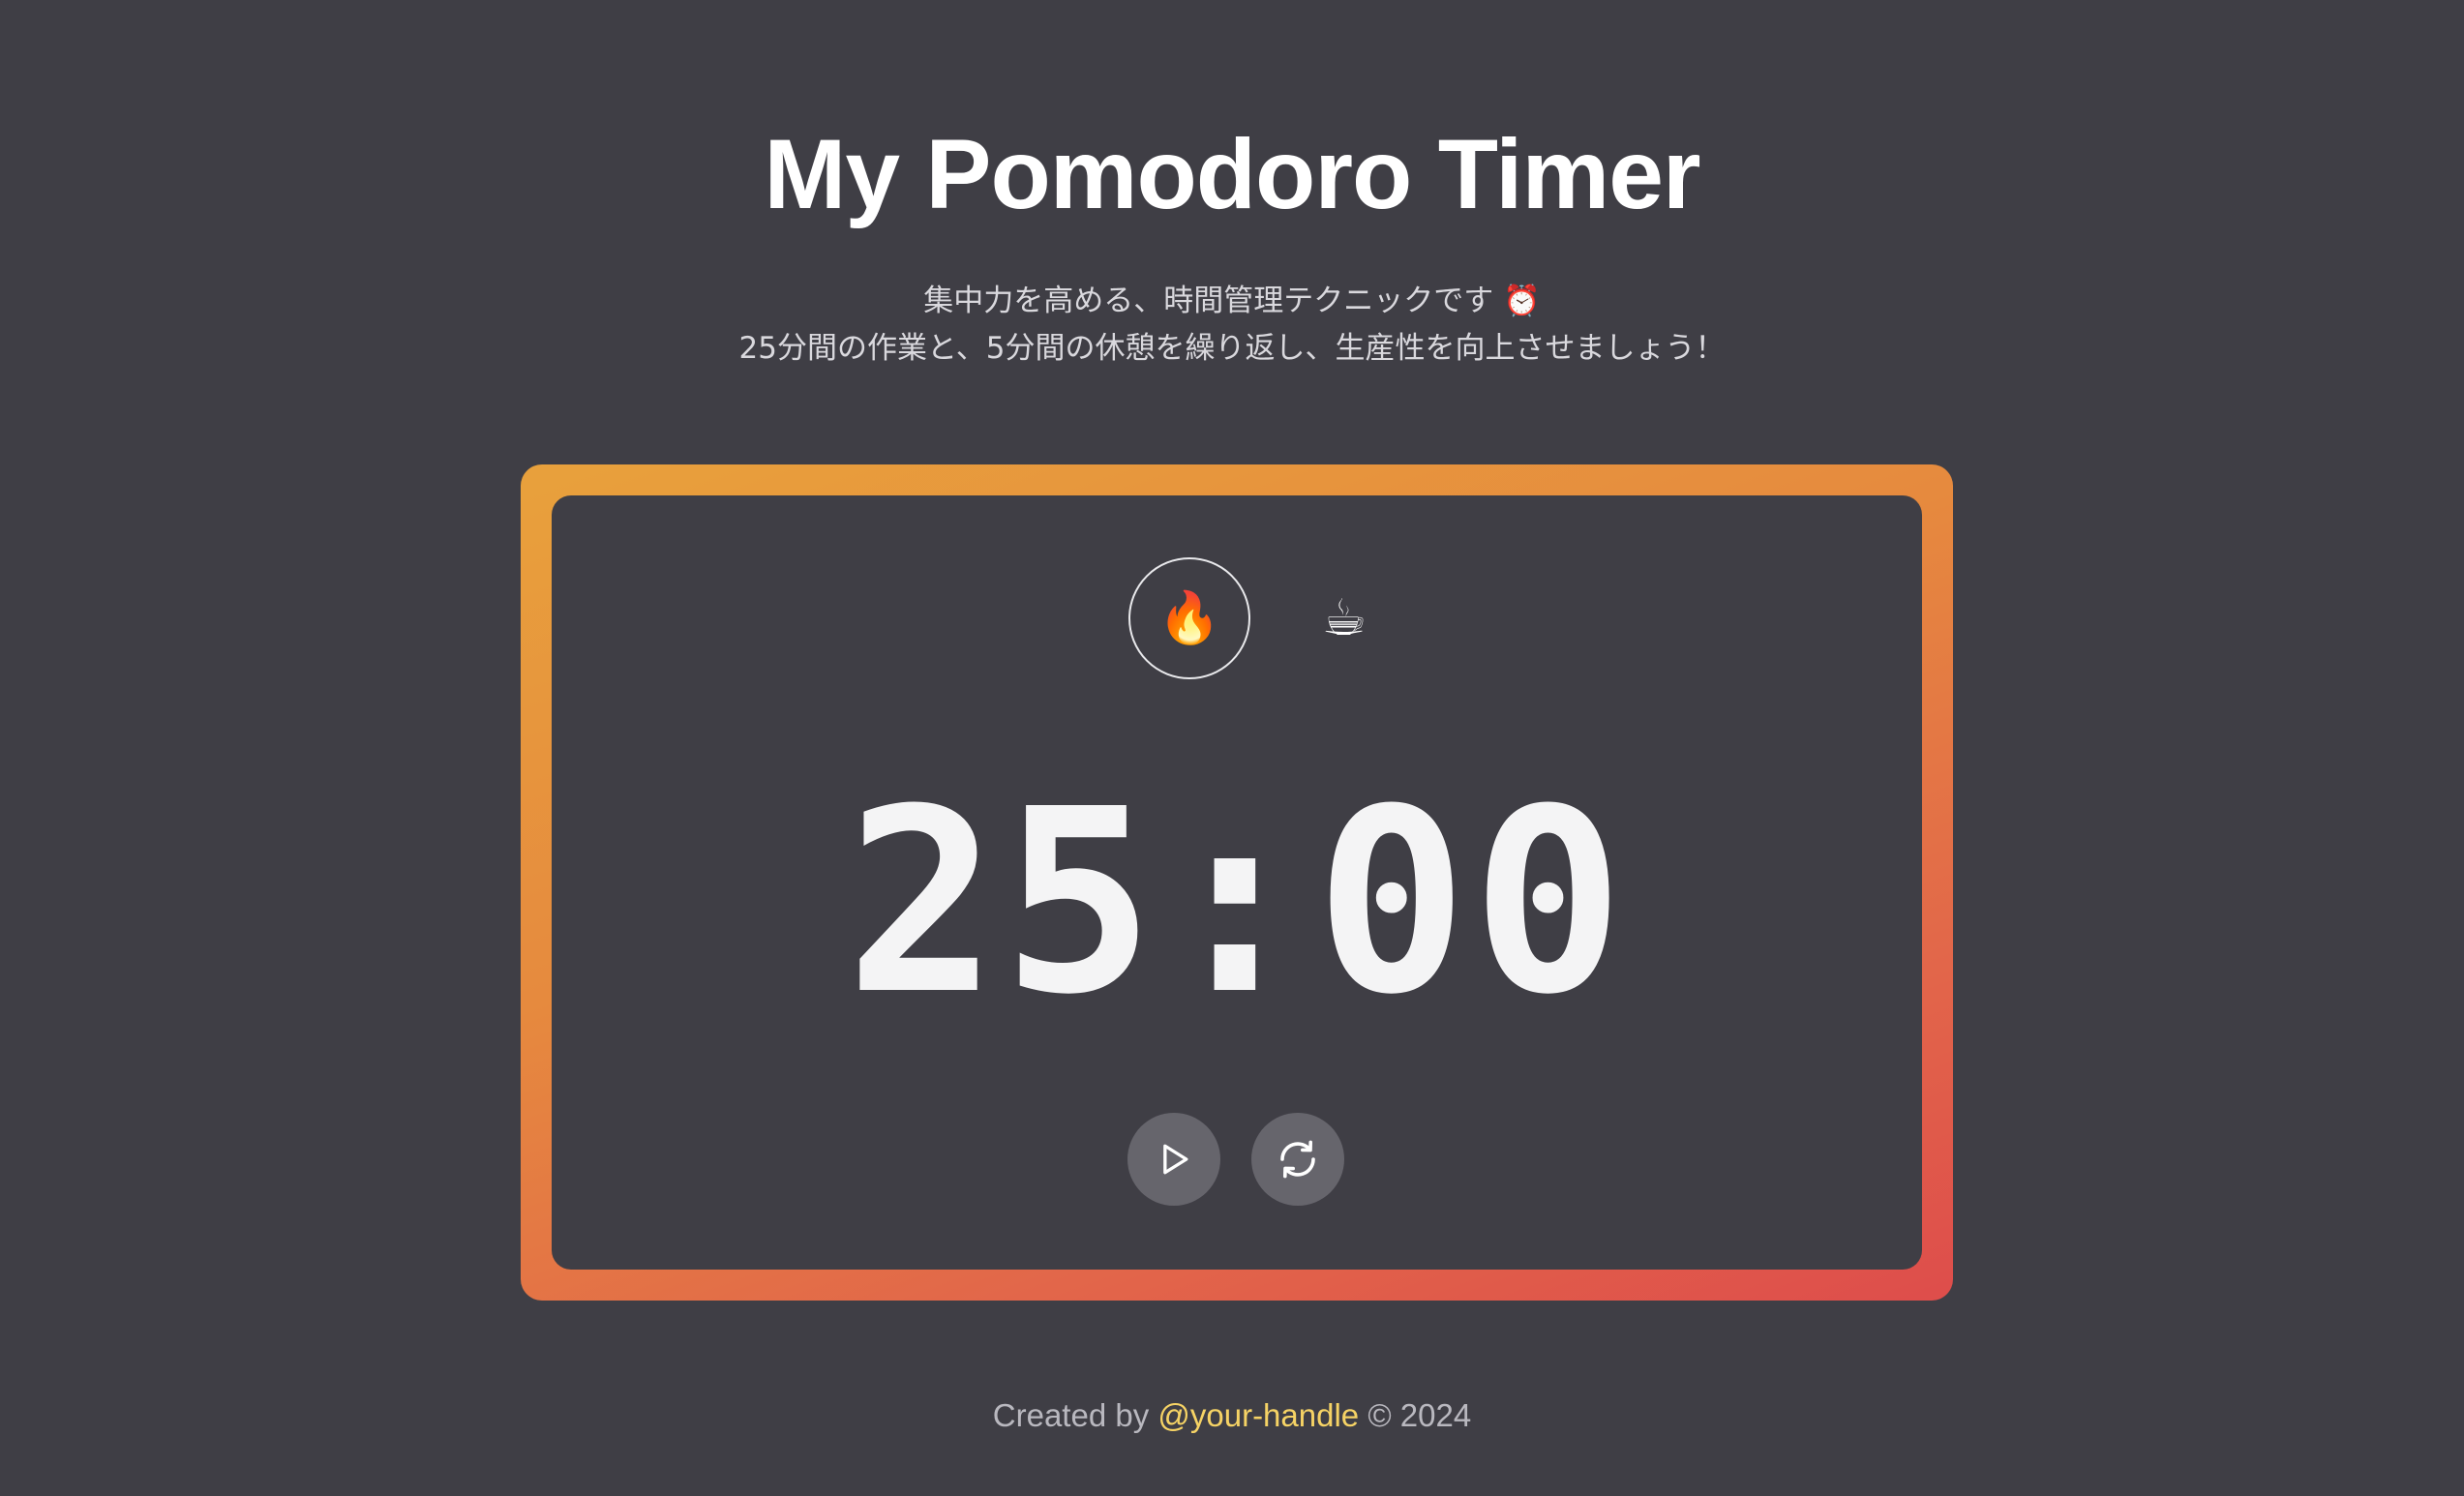 The width and height of the screenshot is (2464, 1496). I want to click on author-handle-link: @your-handle, so click(1258, 1415).